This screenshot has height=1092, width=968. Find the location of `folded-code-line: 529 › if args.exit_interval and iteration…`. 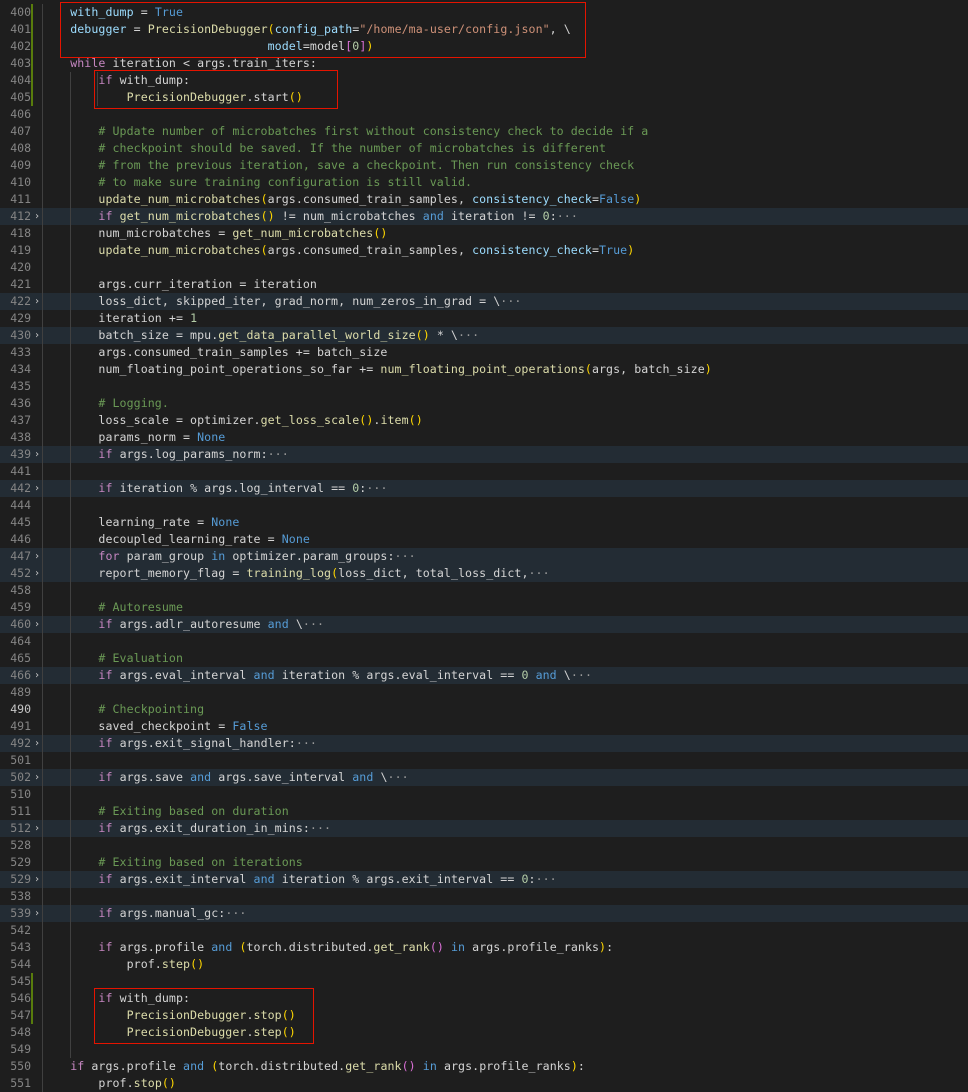

folded-code-line: 529 › if args.exit_interval and iteration… is located at coordinates (484, 879).